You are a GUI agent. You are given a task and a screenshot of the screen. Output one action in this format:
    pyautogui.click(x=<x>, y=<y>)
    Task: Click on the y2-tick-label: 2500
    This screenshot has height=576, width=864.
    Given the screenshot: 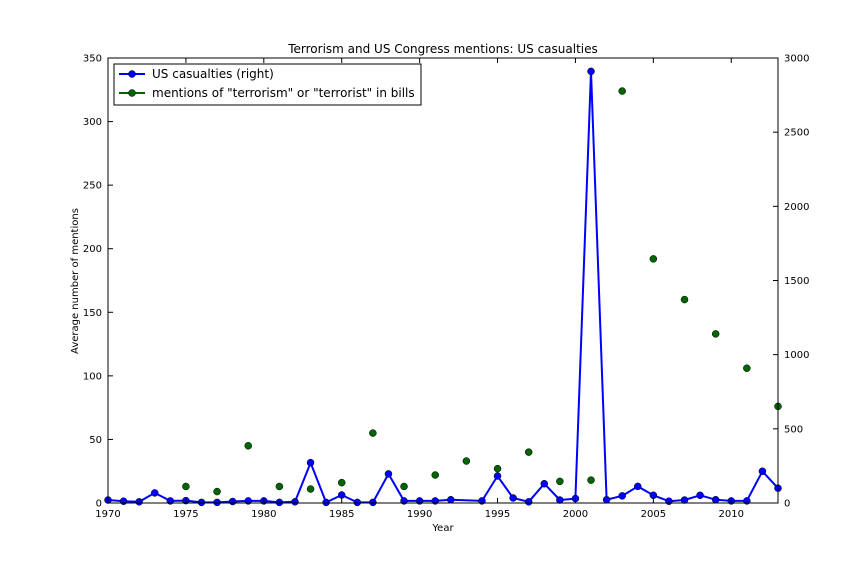 What is the action you would take?
    pyautogui.click(x=796, y=133)
    